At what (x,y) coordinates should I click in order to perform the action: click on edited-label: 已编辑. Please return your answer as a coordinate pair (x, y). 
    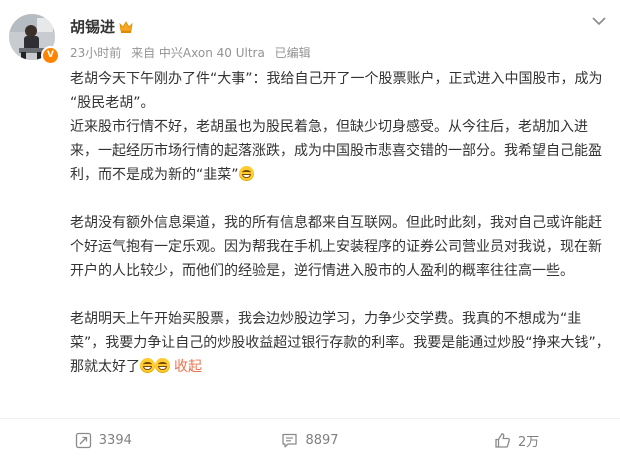
    Looking at the image, I should click on (293, 53).